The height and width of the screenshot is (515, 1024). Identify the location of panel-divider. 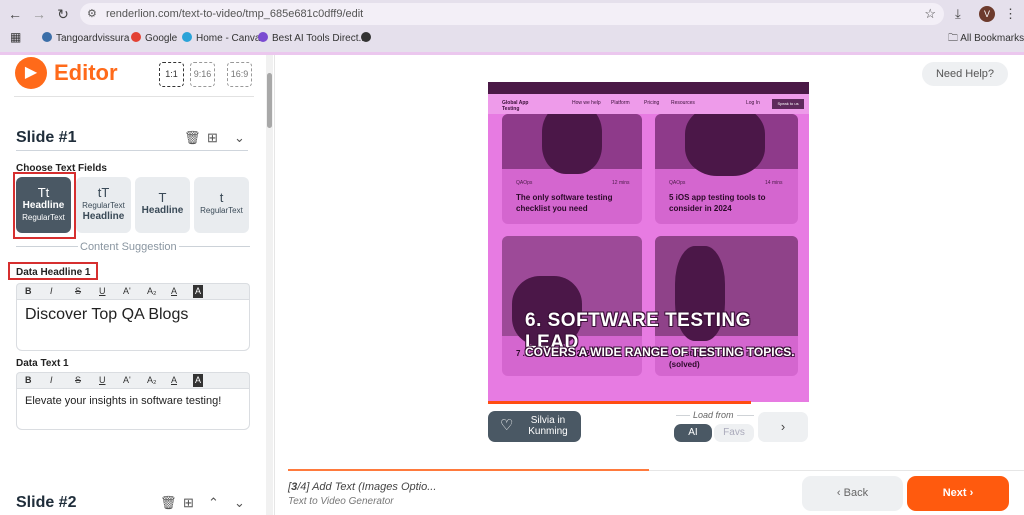
(274, 285).